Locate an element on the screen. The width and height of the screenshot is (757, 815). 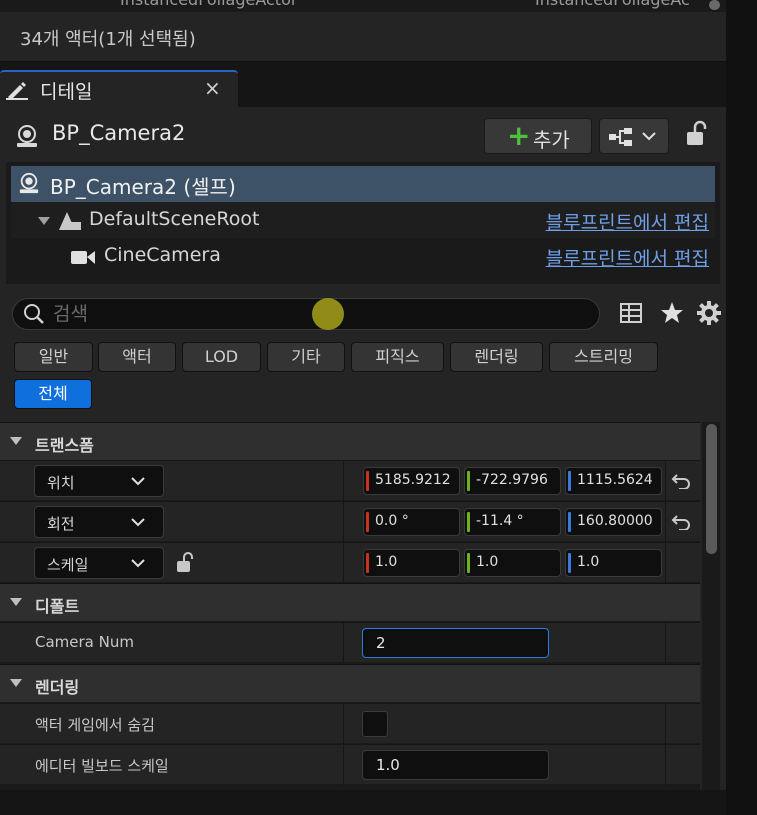
camera-num-field: 2 is located at coordinates (455, 643).